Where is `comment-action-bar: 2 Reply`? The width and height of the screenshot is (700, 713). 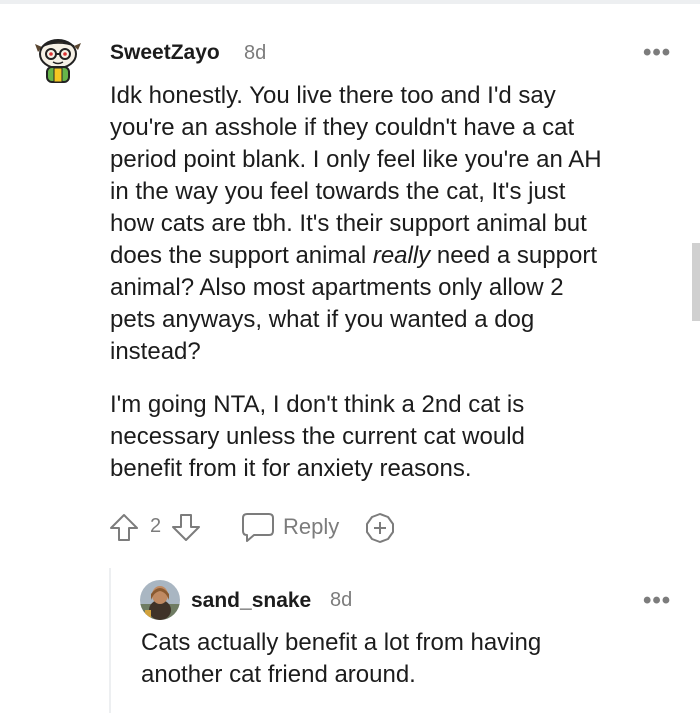
comment-action-bar: 2 Reply is located at coordinates (308, 527).